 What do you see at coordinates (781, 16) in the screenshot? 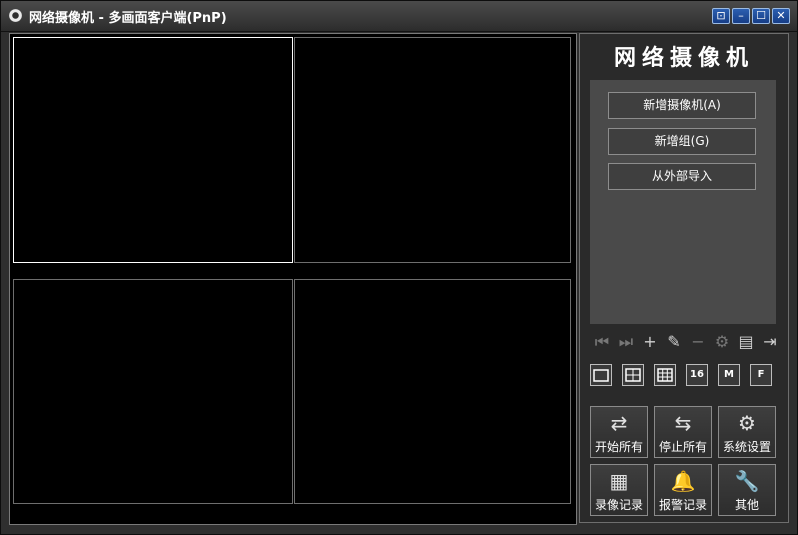
I see `close-button: ✕` at bounding box center [781, 16].